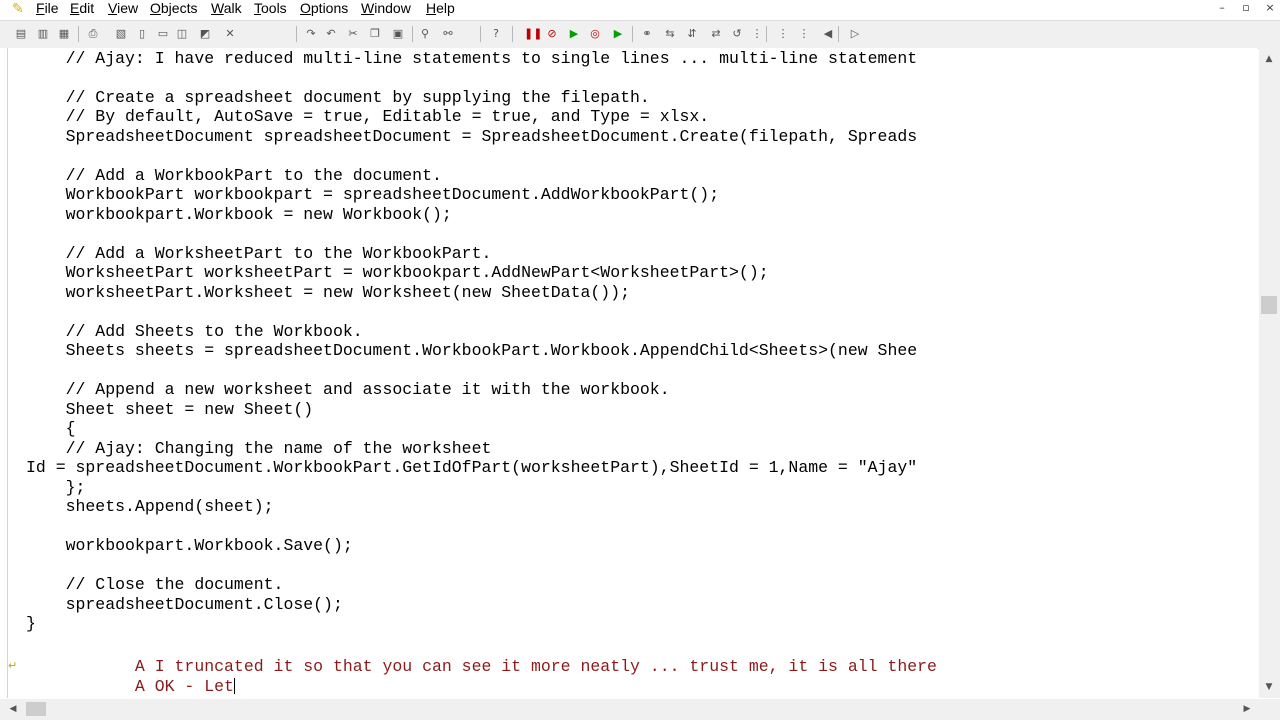 The width and height of the screenshot is (1280, 720). Describe the element at coordinates (21, 34) in the screenshot. I see `open-icon: ▤` at that location.